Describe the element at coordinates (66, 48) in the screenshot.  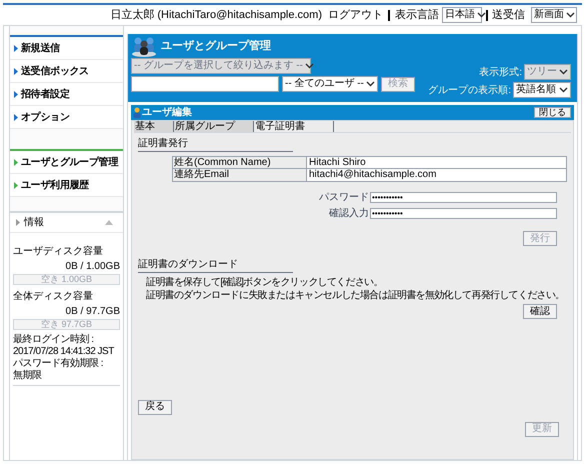
I see `nav-item: 新規送信` at that location.